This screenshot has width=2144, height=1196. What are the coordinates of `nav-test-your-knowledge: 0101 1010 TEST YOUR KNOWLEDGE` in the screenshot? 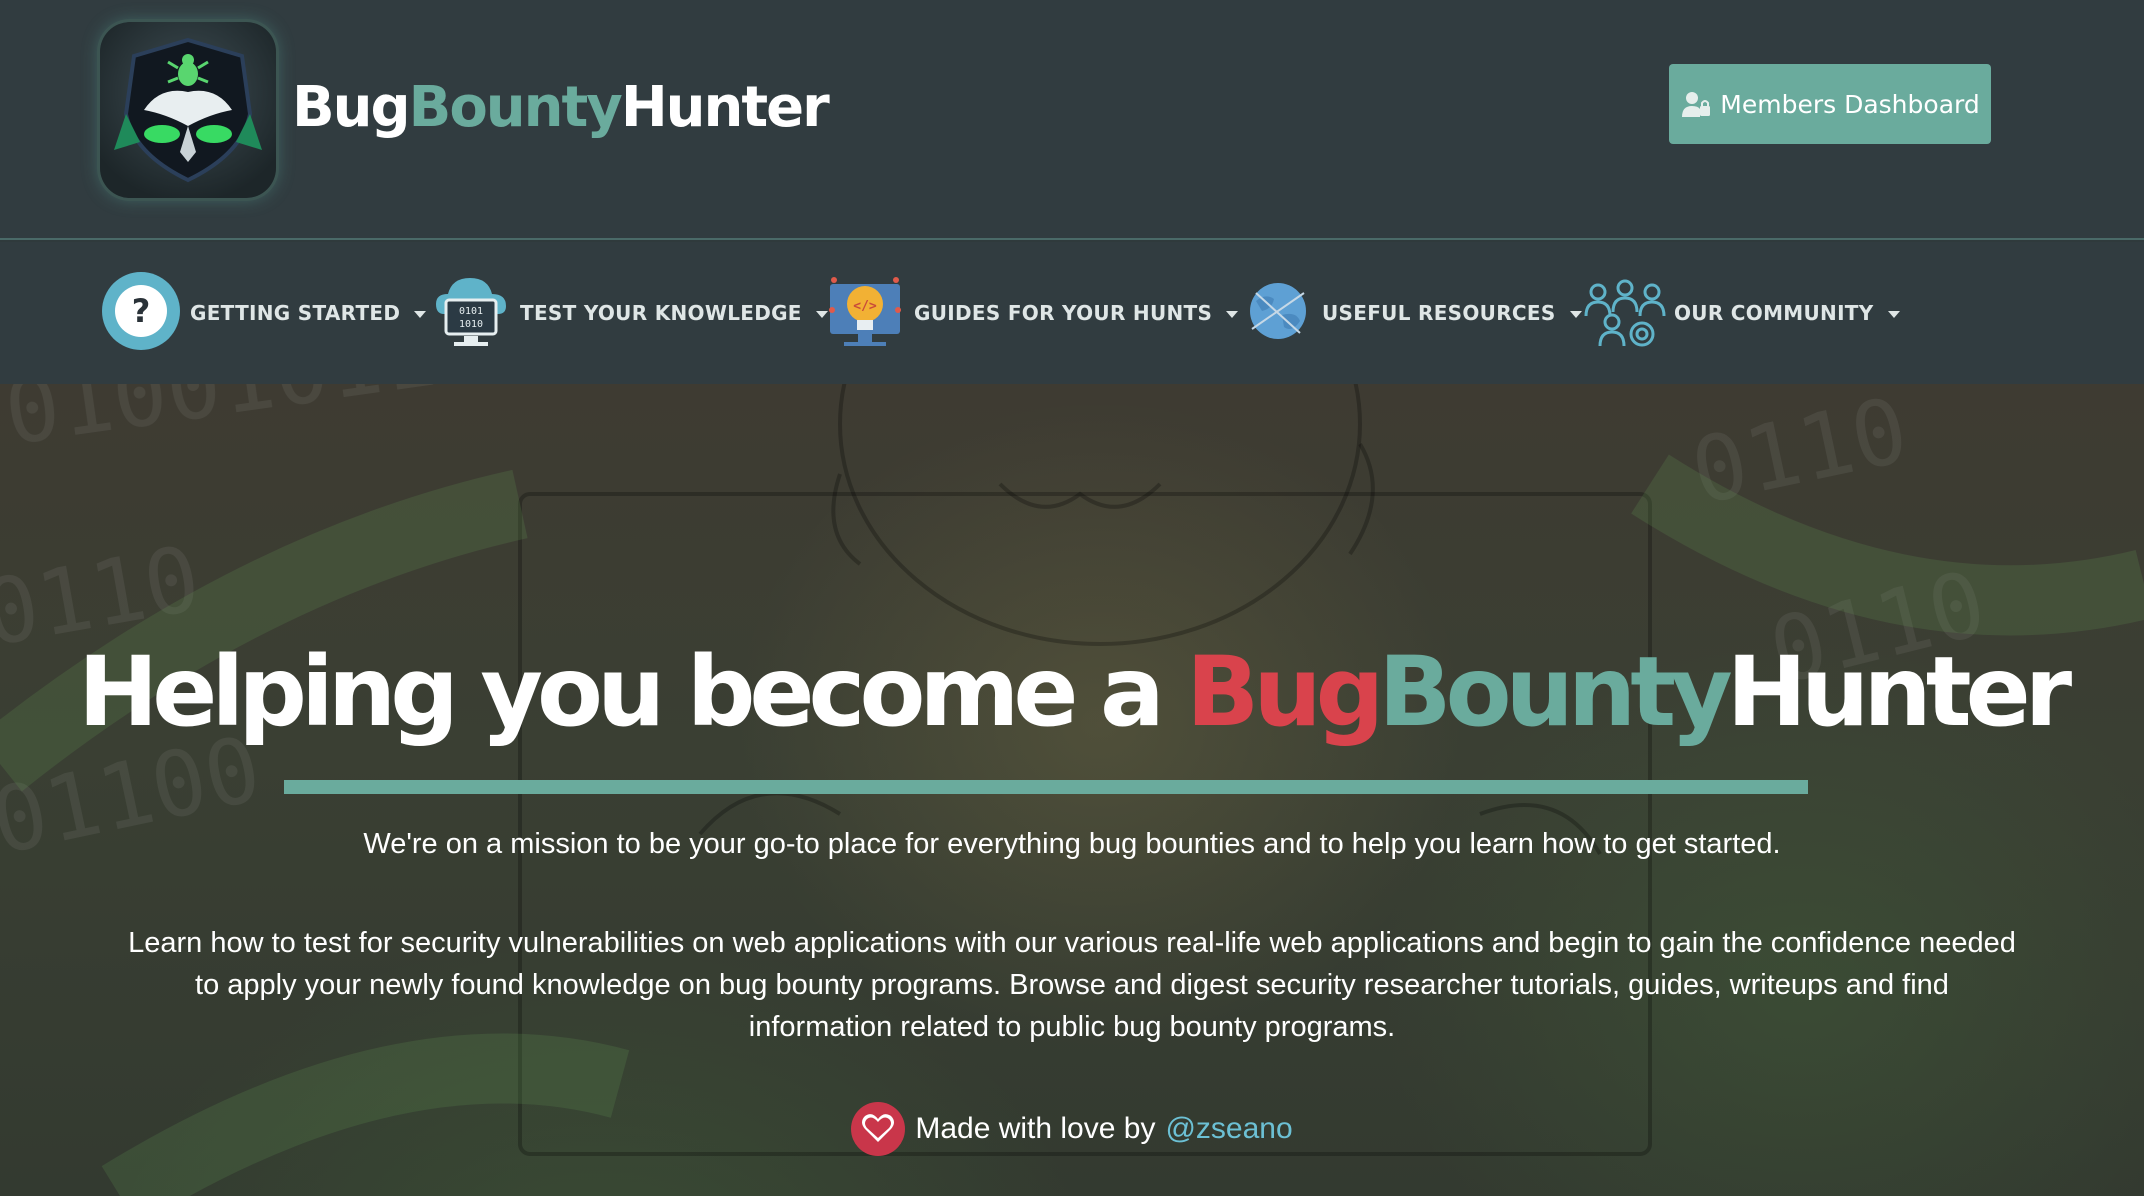 It's located at (629, 313).